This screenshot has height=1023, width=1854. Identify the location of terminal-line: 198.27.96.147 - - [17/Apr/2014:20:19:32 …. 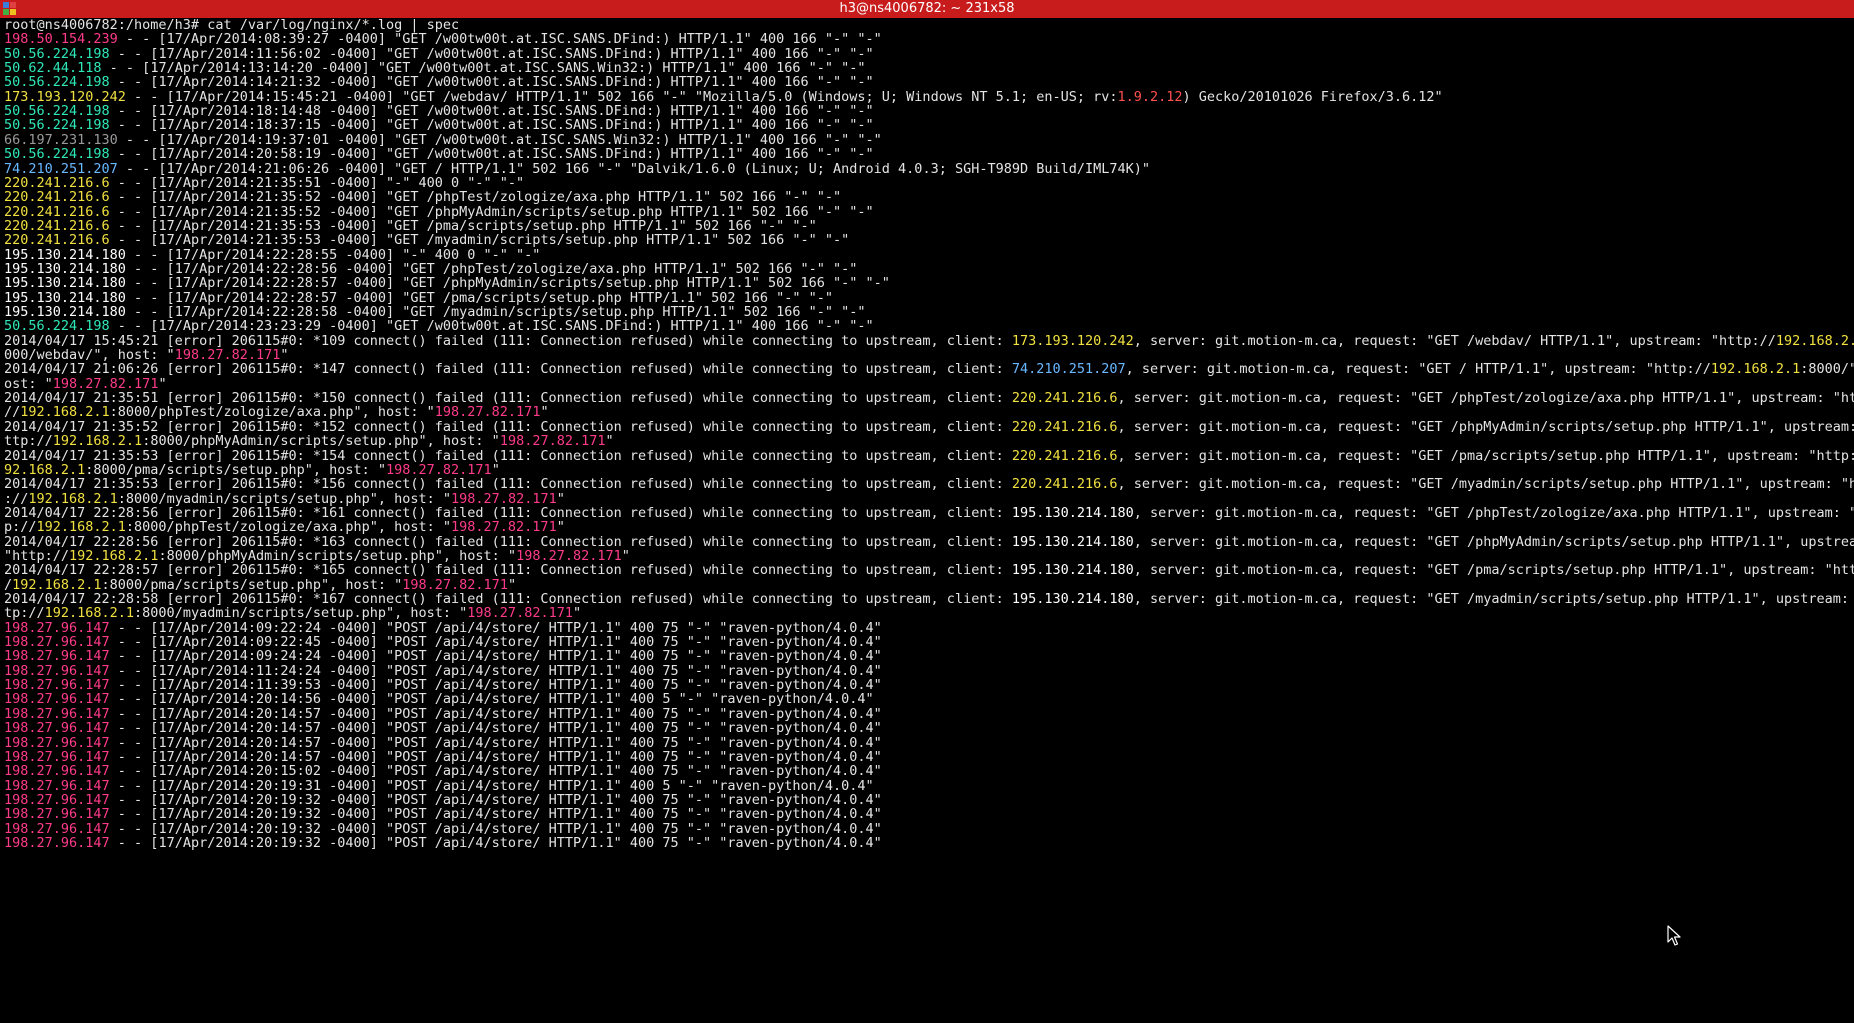
(929, 843).